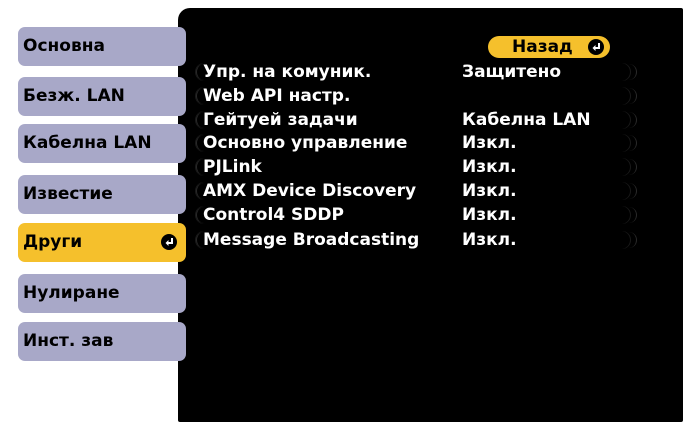 This screenshot has width=686, height=425. I want to click on row-label: Упр. на комуник., so click(287, 72).